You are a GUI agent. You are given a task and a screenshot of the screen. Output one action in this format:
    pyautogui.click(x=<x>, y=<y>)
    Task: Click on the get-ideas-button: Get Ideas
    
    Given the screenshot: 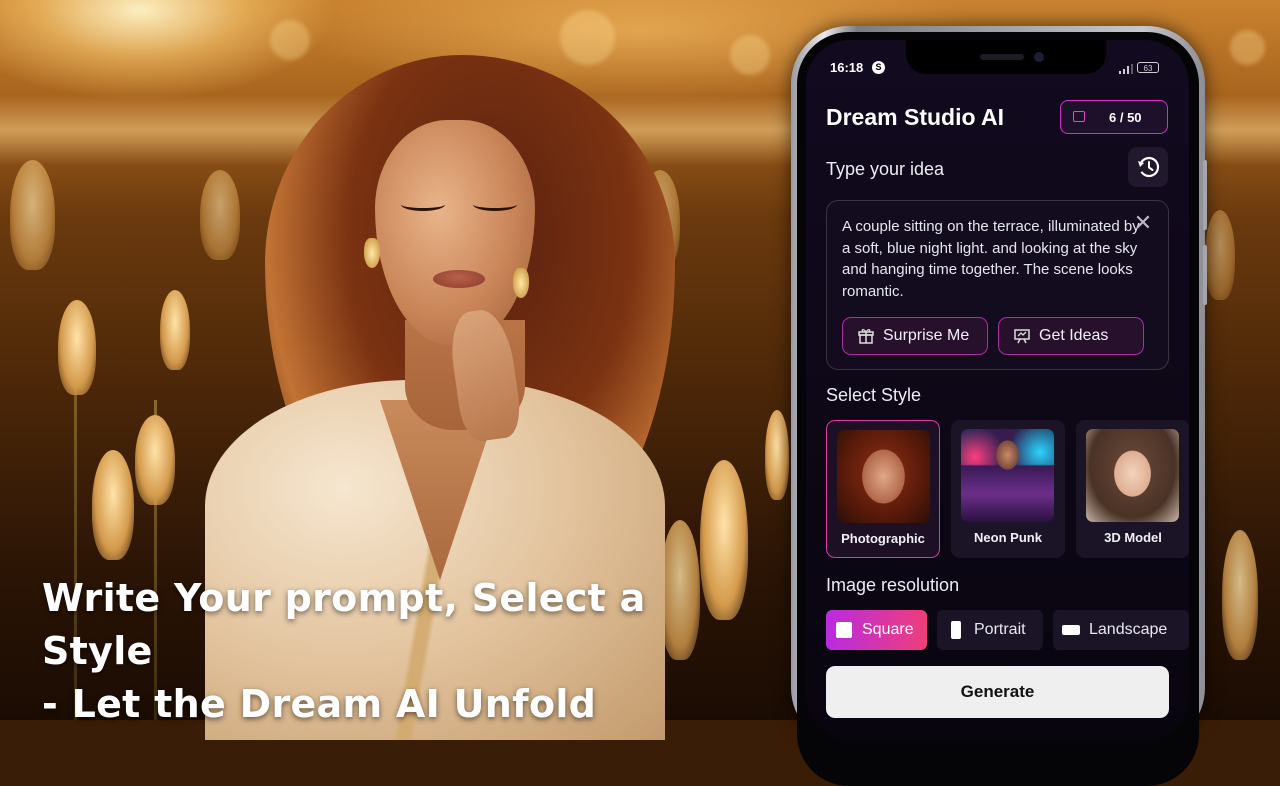 What is the action you would take?
    pyautogui.click(x=1071, y=336)
    